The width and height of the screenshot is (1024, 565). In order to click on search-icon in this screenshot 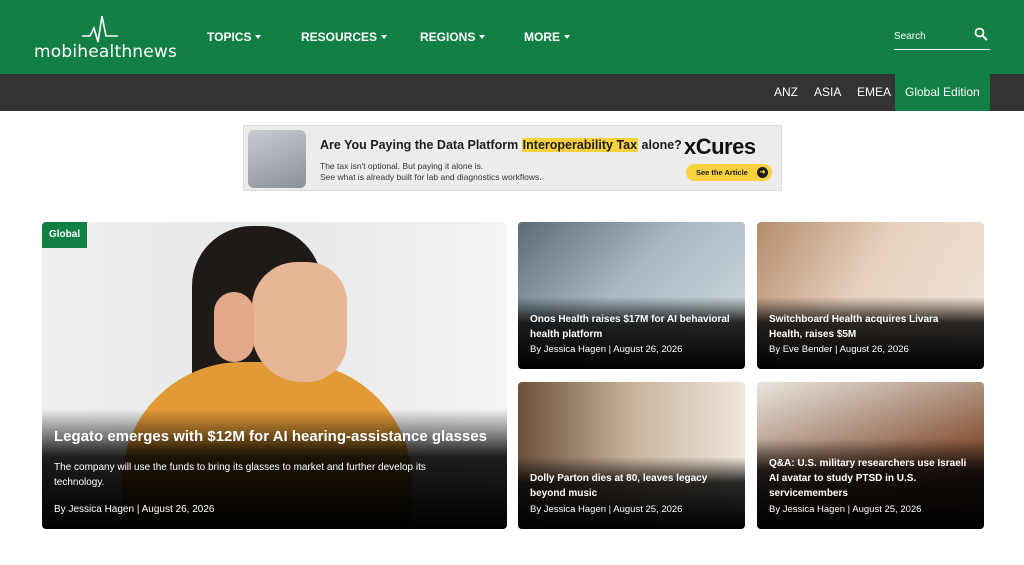, I will do `click(981, 34)`.